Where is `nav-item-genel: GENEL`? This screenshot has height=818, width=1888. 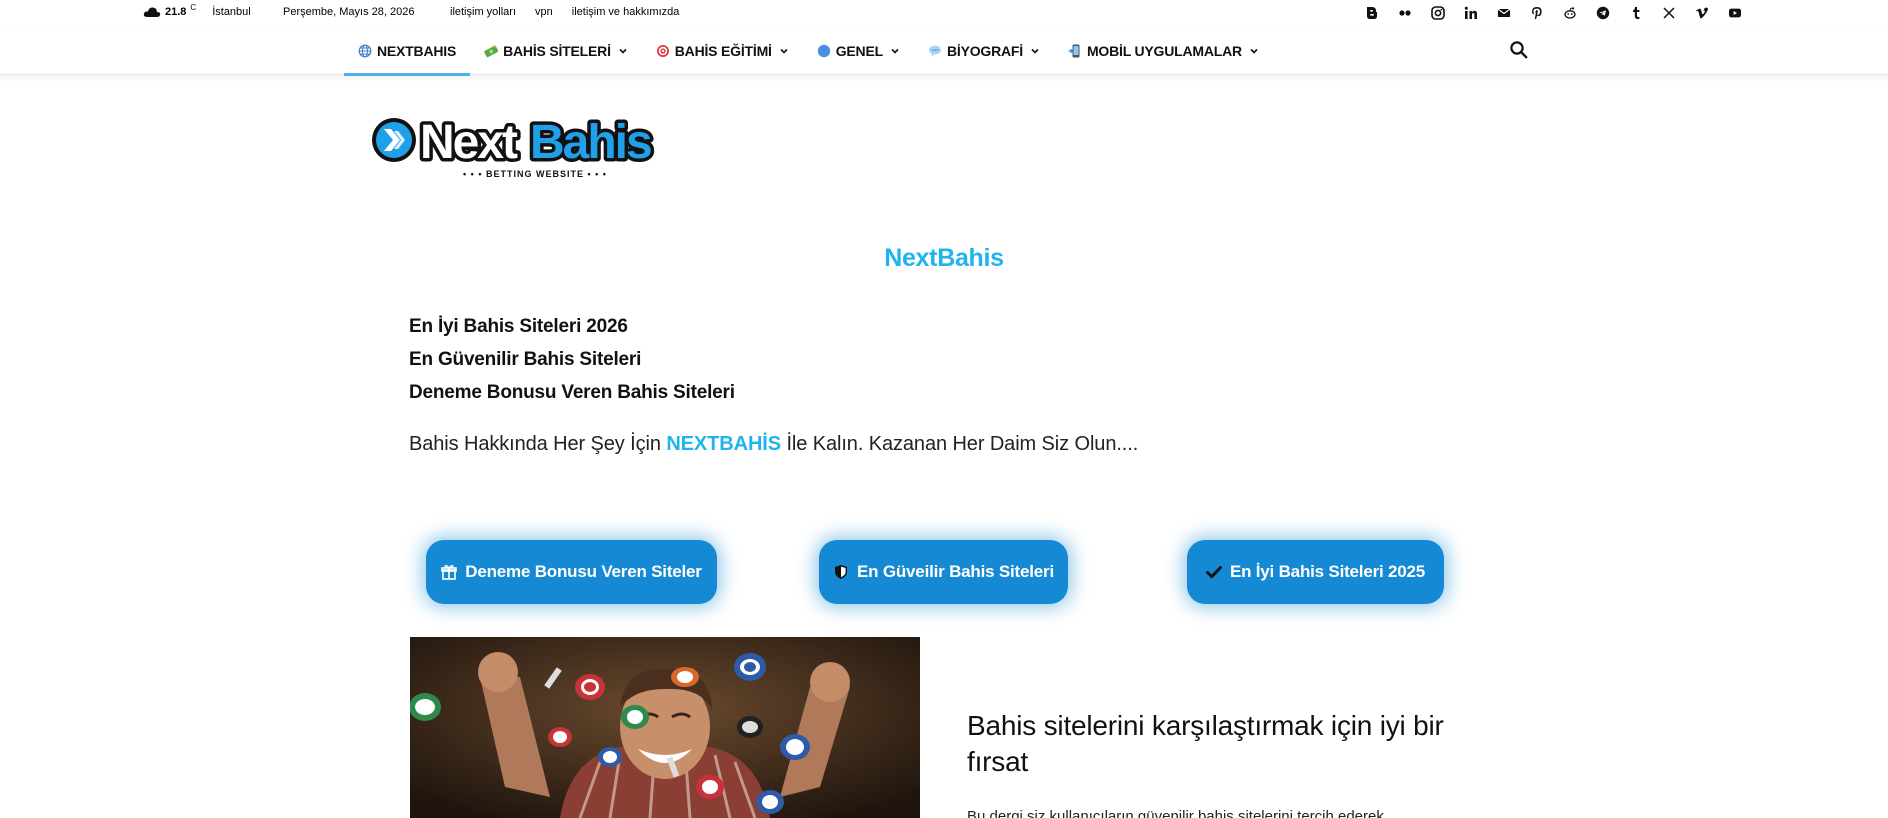
nav-item-genel: GENEL is located at coordinates (858, 51).